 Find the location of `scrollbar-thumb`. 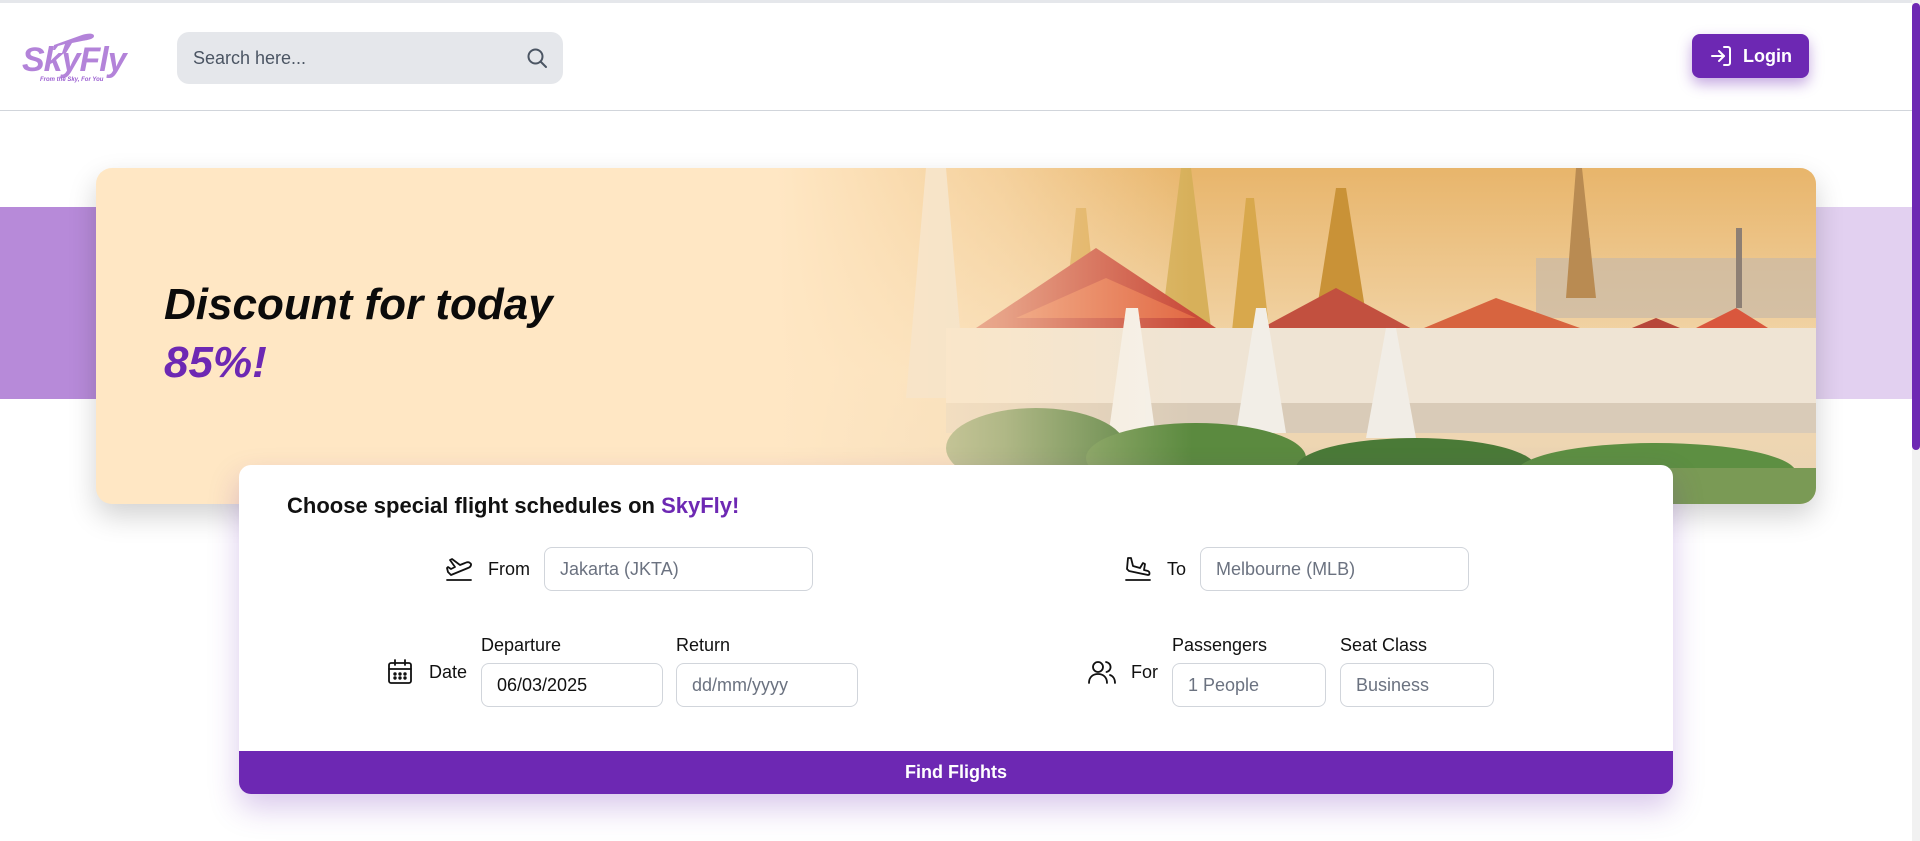

scrollbar-thumb is located at coordinates (1916, 226).